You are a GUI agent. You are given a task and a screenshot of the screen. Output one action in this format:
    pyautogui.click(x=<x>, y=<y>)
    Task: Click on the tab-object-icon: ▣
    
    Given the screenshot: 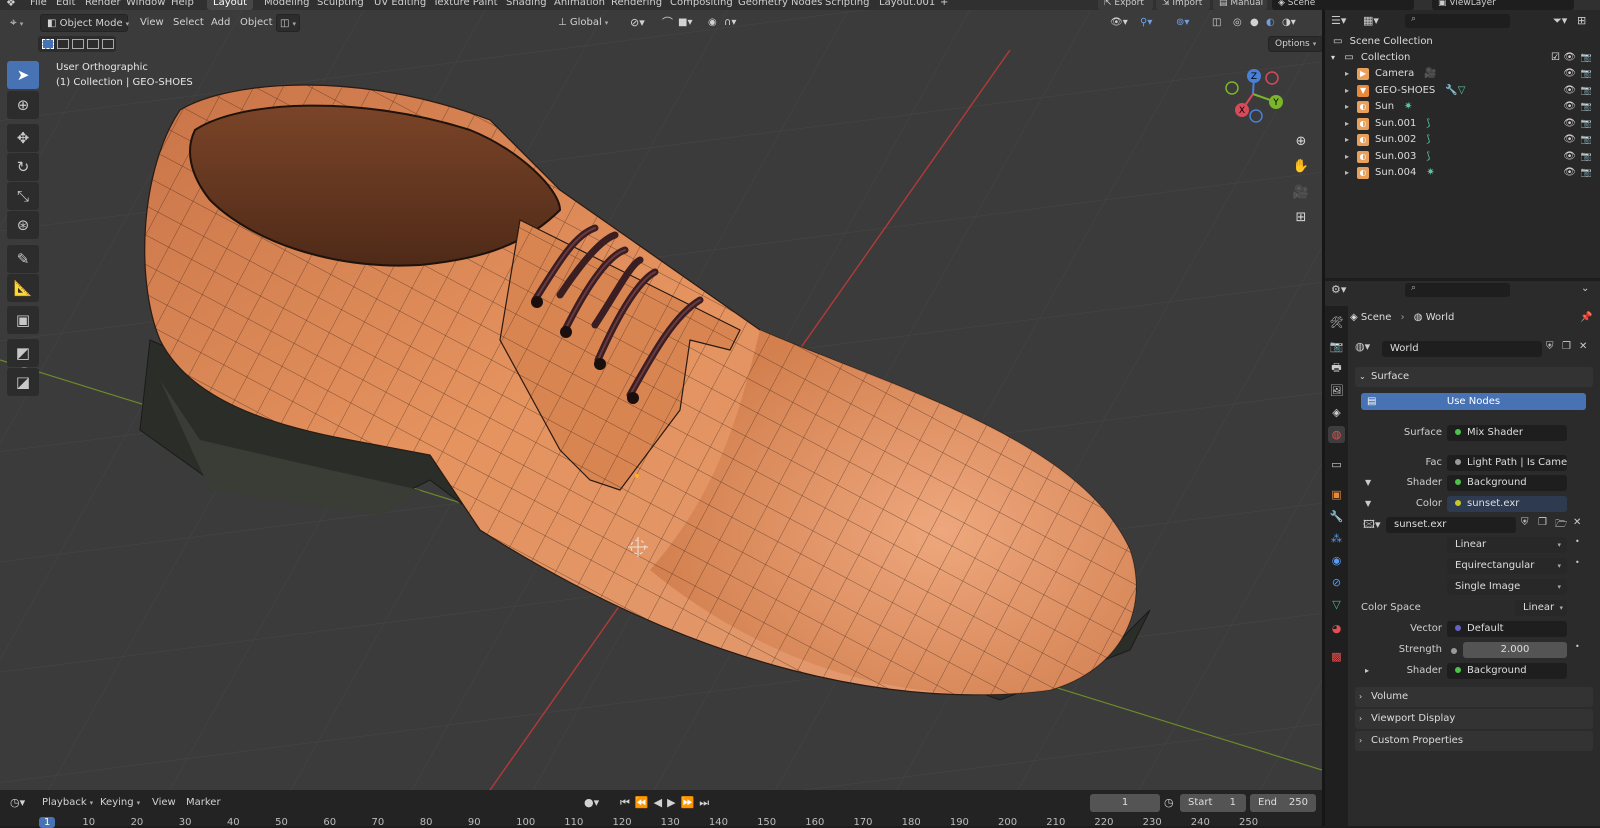 What is the action you would take?
    pyautogui.click(x=1336, y=494)
    